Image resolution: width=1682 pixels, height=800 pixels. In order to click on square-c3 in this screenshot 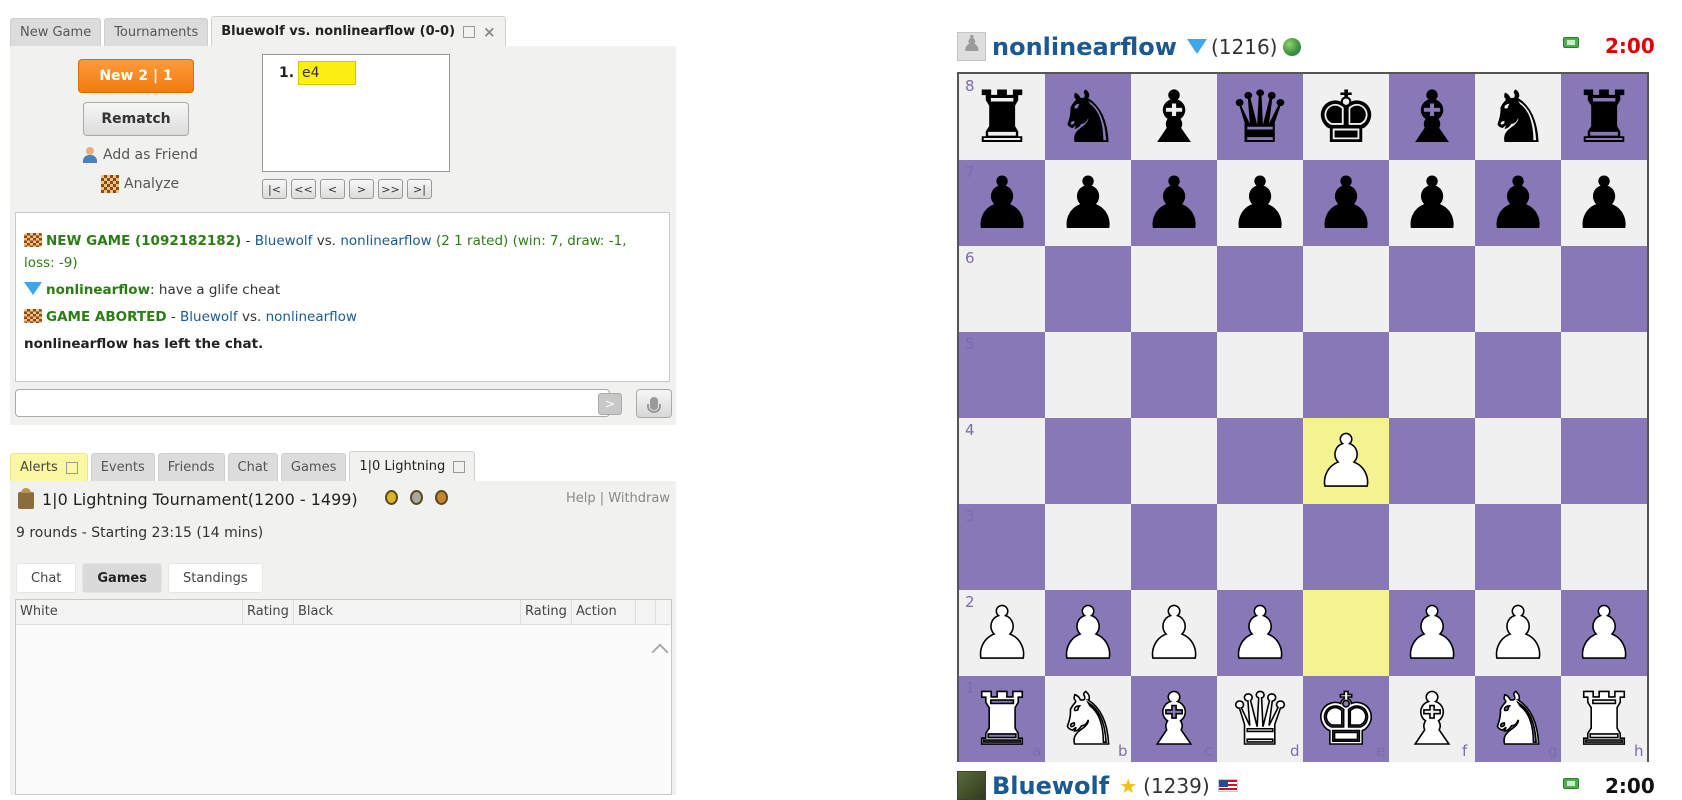, I will do `click(1174, 547)`.